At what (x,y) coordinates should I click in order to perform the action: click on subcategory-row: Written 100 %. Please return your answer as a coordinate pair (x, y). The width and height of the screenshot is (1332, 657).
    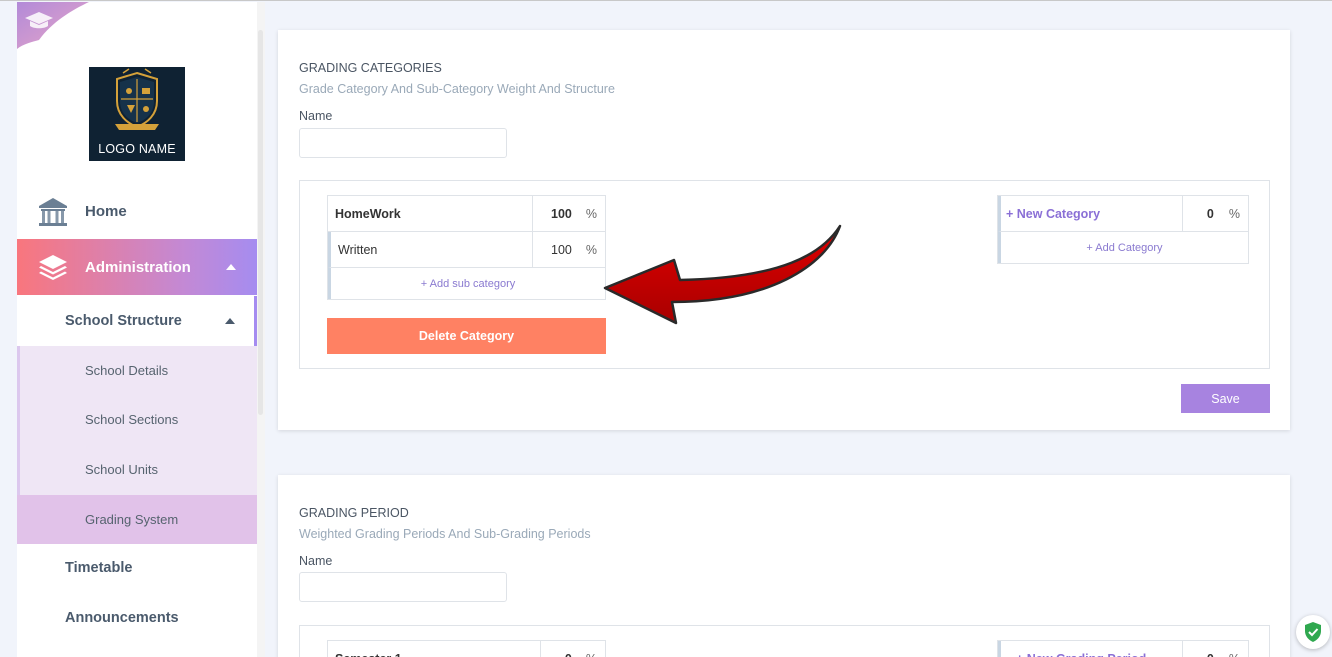
    Looking at the image, I should click on (466, 250).